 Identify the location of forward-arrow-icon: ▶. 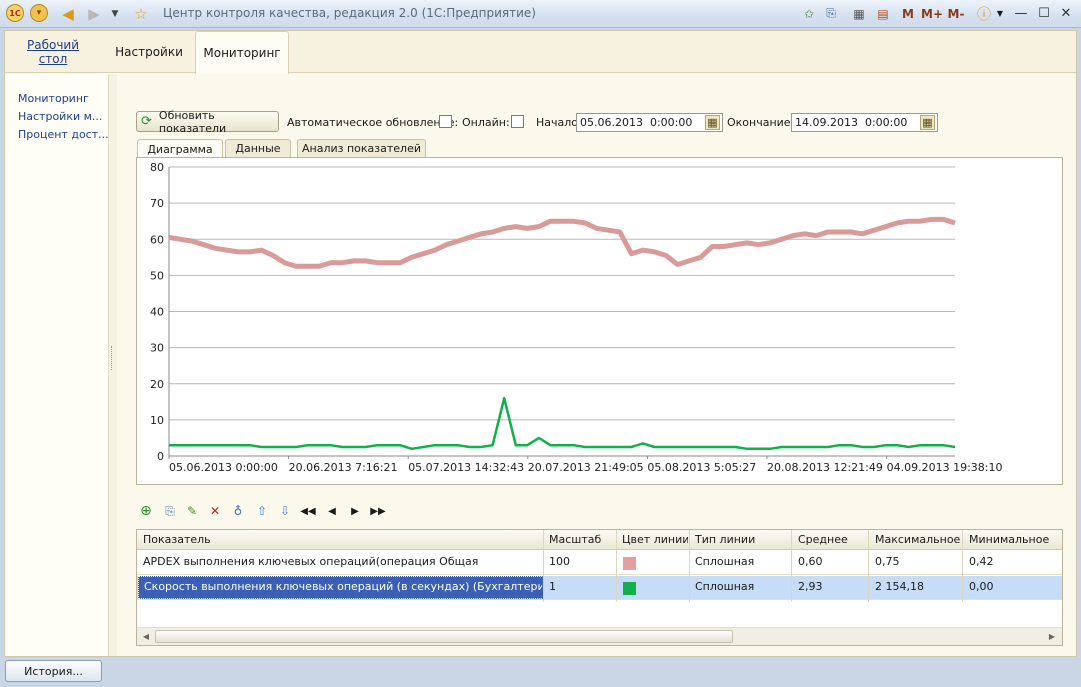
(94, 13).